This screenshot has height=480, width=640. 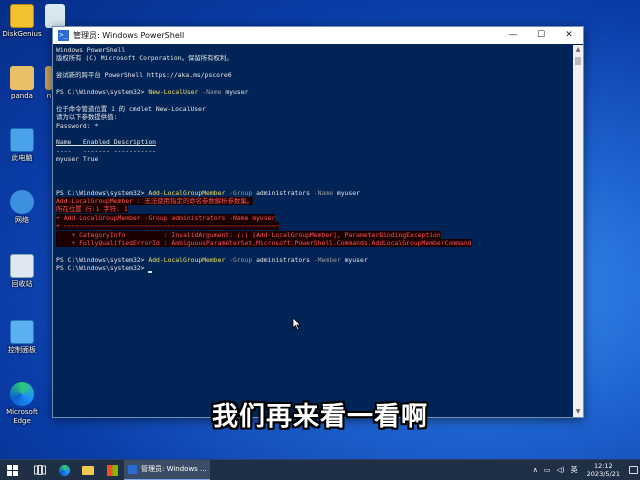 I want to click on console-output-line: 版权所有 (C) Microsoft Corporation。保留所有权利。, so click(x=314, y=58).